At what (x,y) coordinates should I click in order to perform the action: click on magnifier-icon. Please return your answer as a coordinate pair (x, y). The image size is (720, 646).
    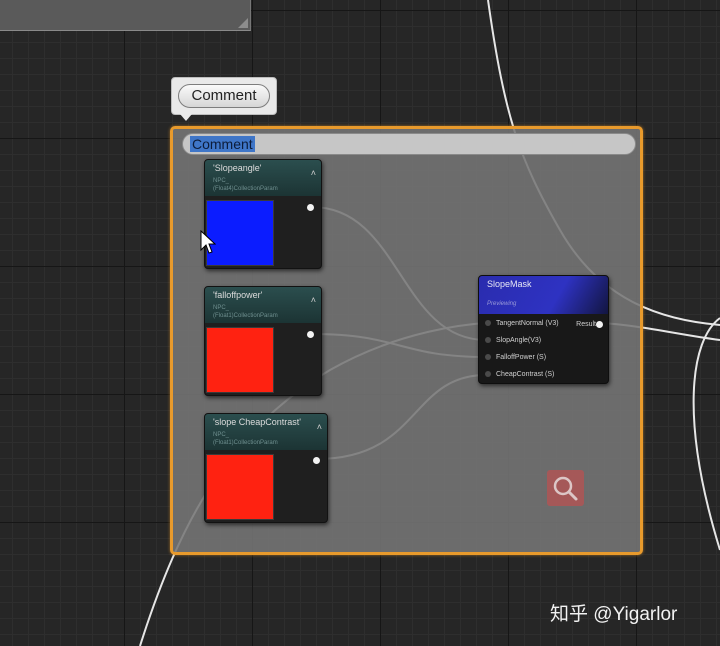
    Looking at the image, I should click on (565, 488).